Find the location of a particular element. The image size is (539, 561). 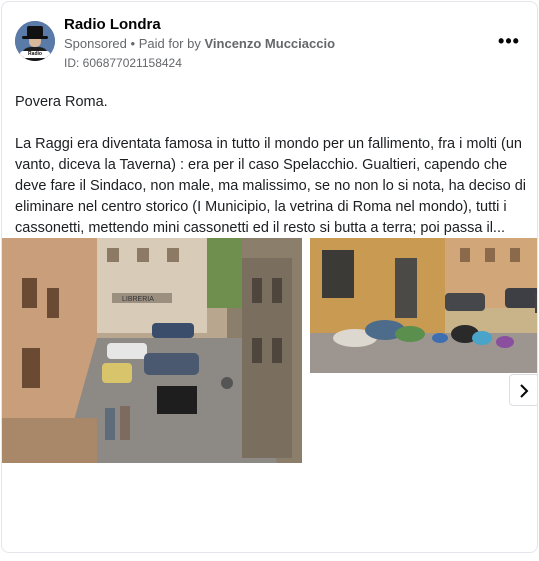

post-text-line-1: Povera Roma. is located at coordinates (61, 102).